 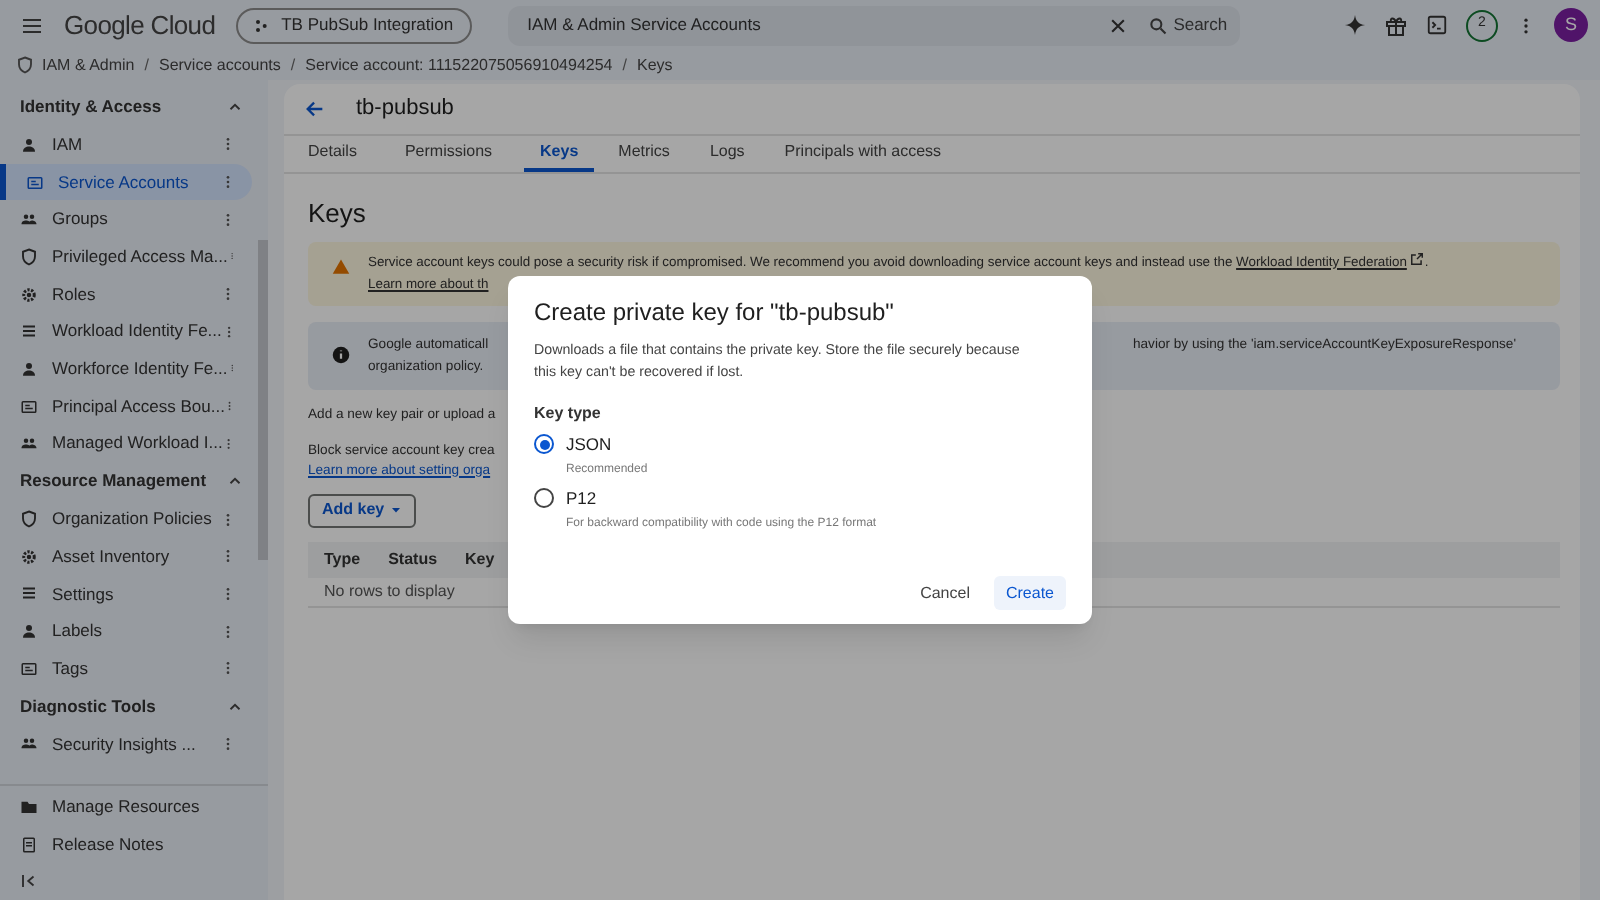 I want to click on menu-icon, so click(x=32, y=25).